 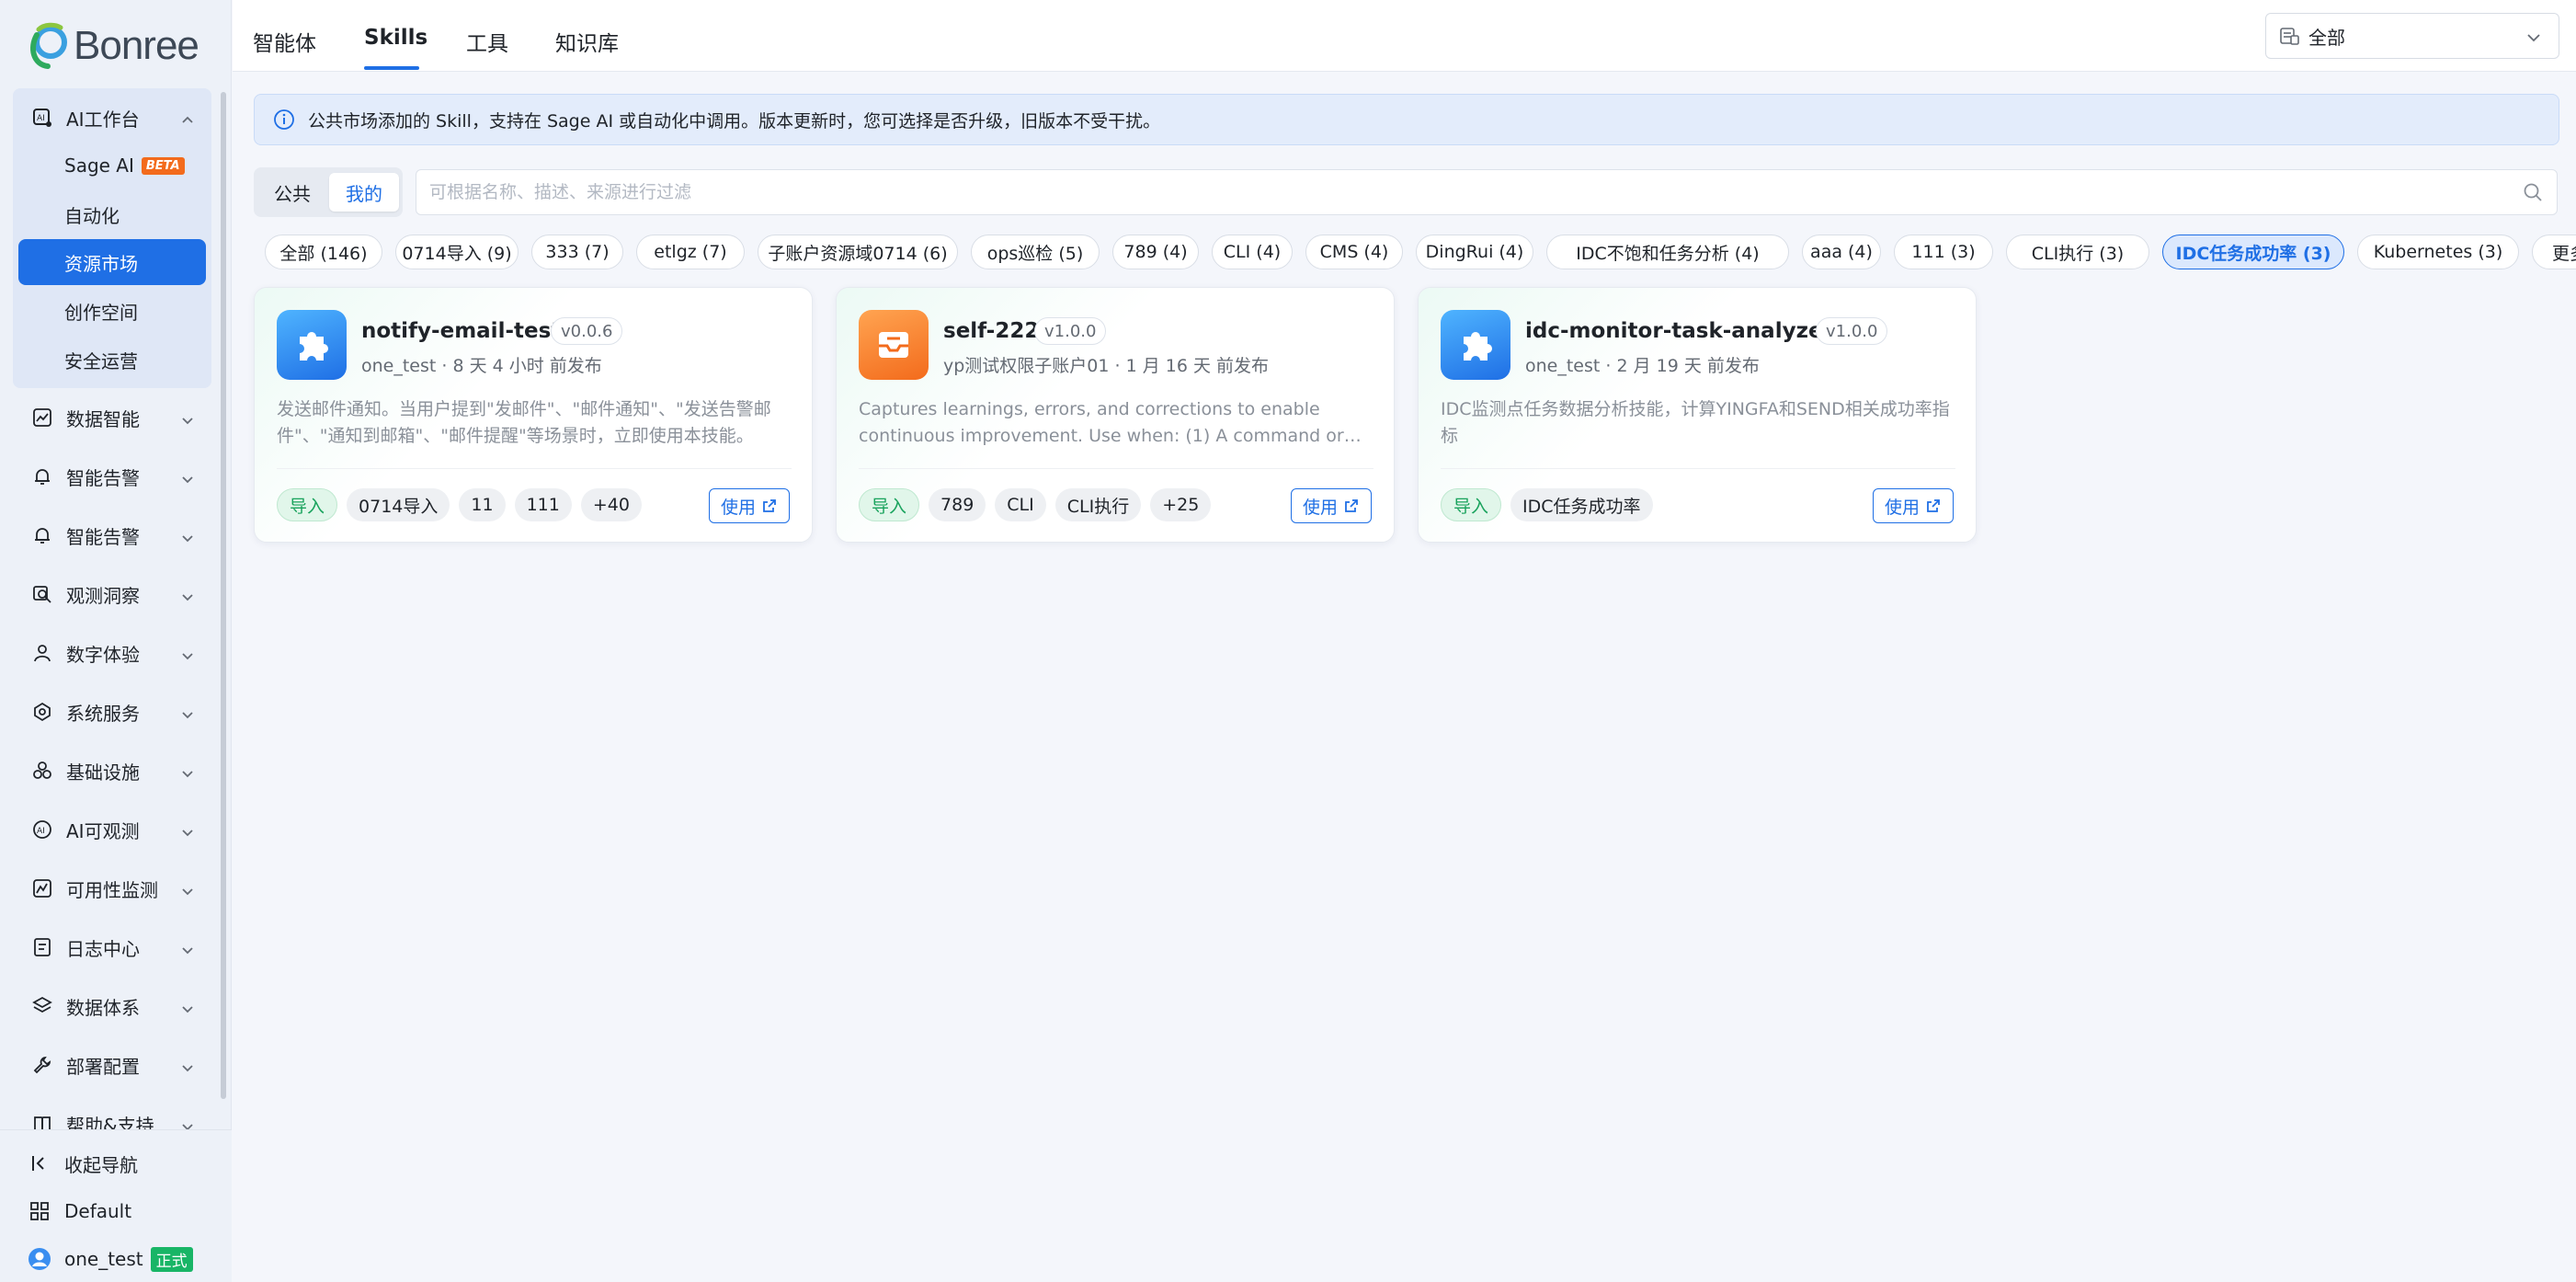 What do you see at coordinates (223, 595) in the screenshot?
I see `sidebar-scrollbar` at bounding box center [223, 595].